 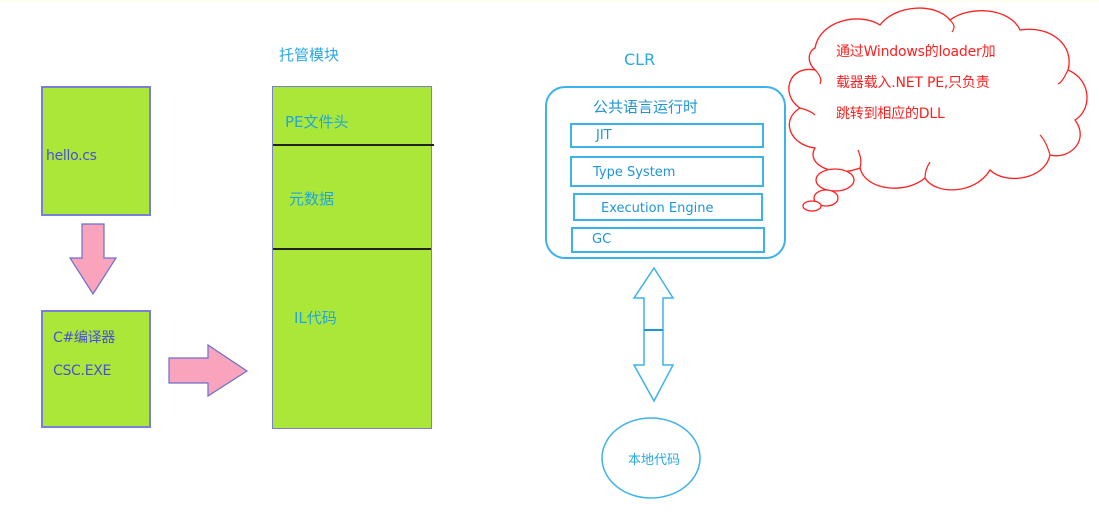 I want to click on cloud-text-line-1: 通过Windows的loader加, so click(x=916, y=52).